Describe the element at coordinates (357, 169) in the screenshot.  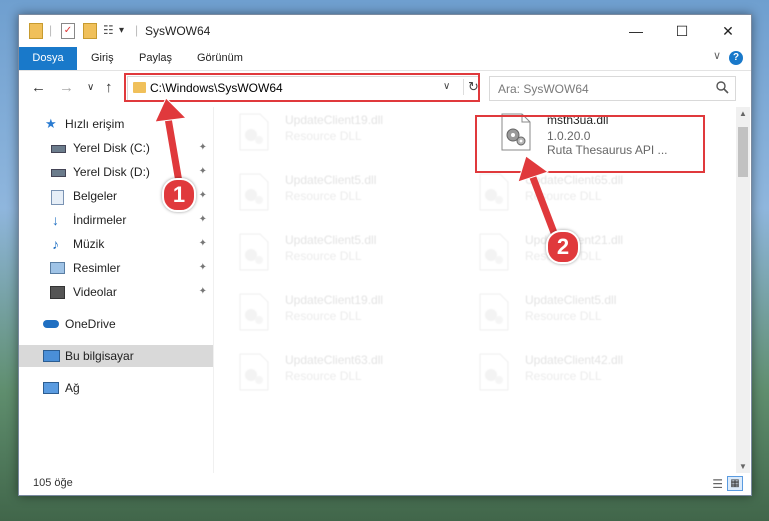
I see `annotation-overlay` at that location.